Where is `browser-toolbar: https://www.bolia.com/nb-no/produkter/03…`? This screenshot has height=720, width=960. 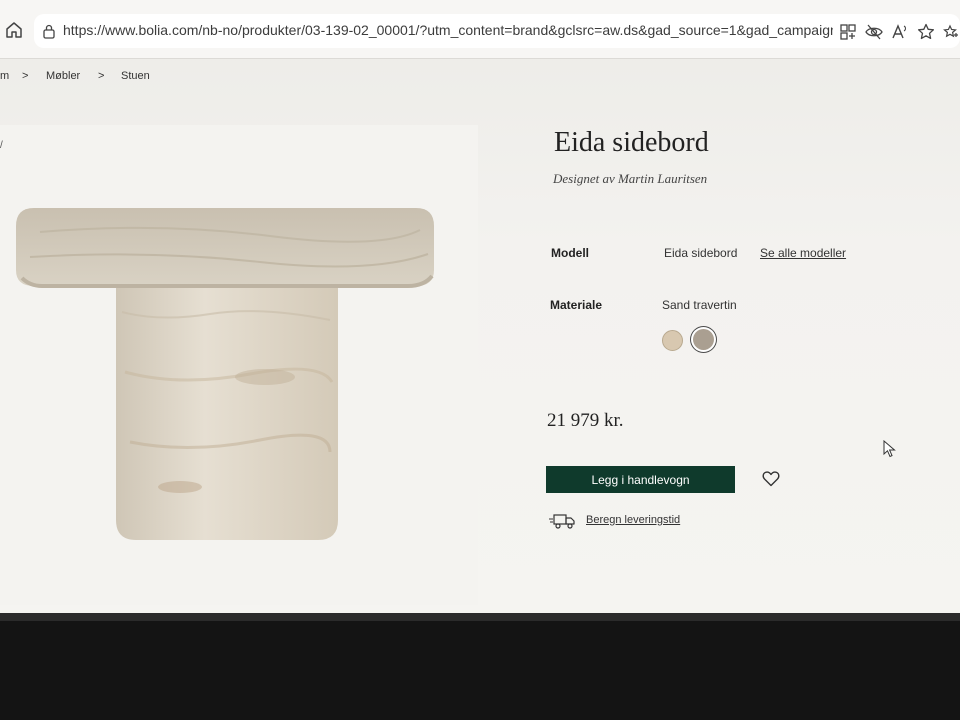
browser-toolbar: https://www.bolia.com/nb-no/produkter/03… is located at coordinates (480, 29).